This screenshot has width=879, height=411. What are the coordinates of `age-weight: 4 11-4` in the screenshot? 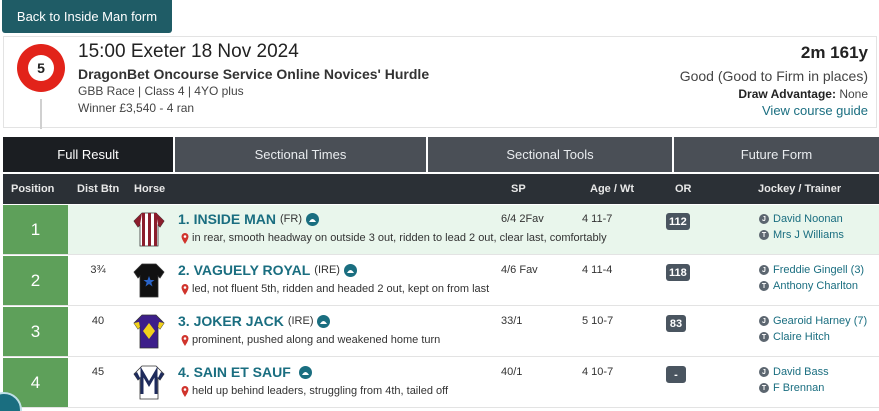 It's located at (597, 270).